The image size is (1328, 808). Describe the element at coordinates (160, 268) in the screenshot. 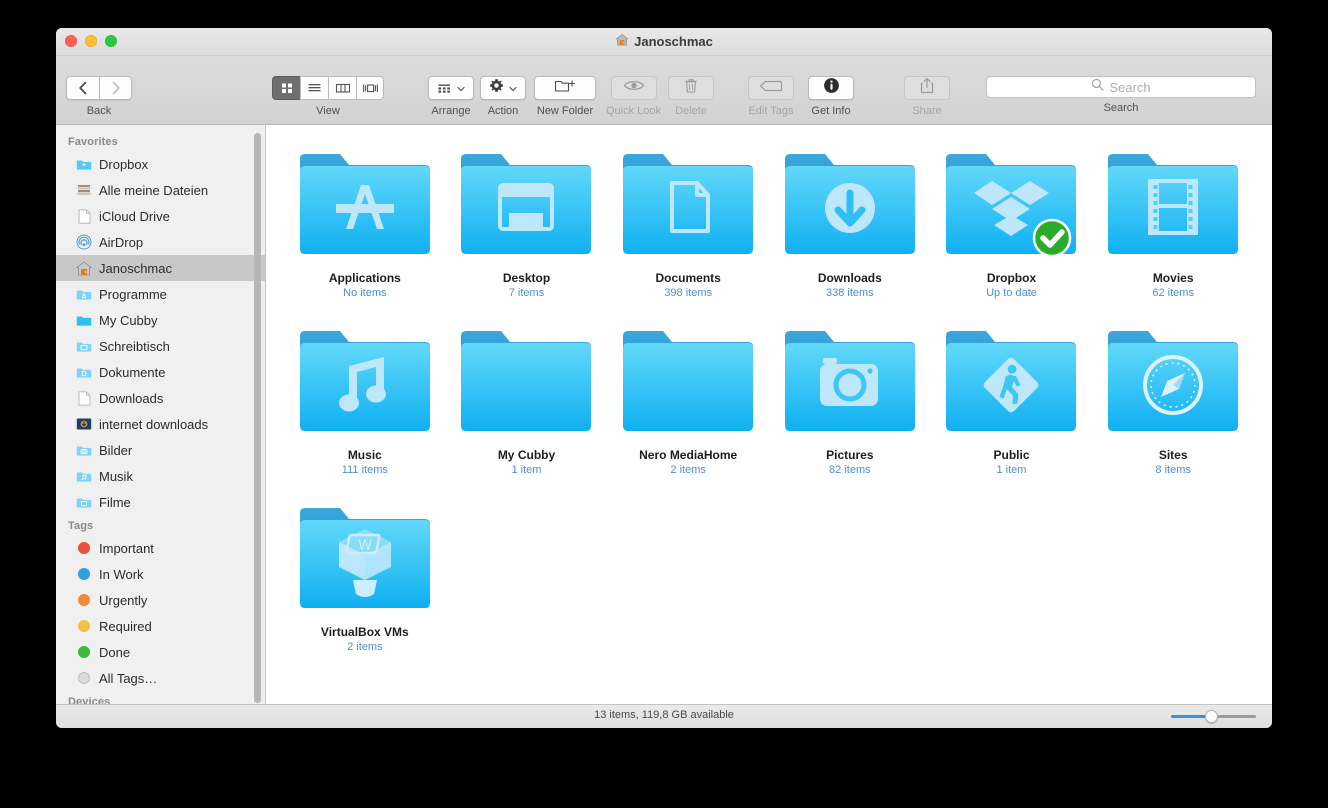

I see `sidebar-item-janoschmac: Janoschmac` at that location.